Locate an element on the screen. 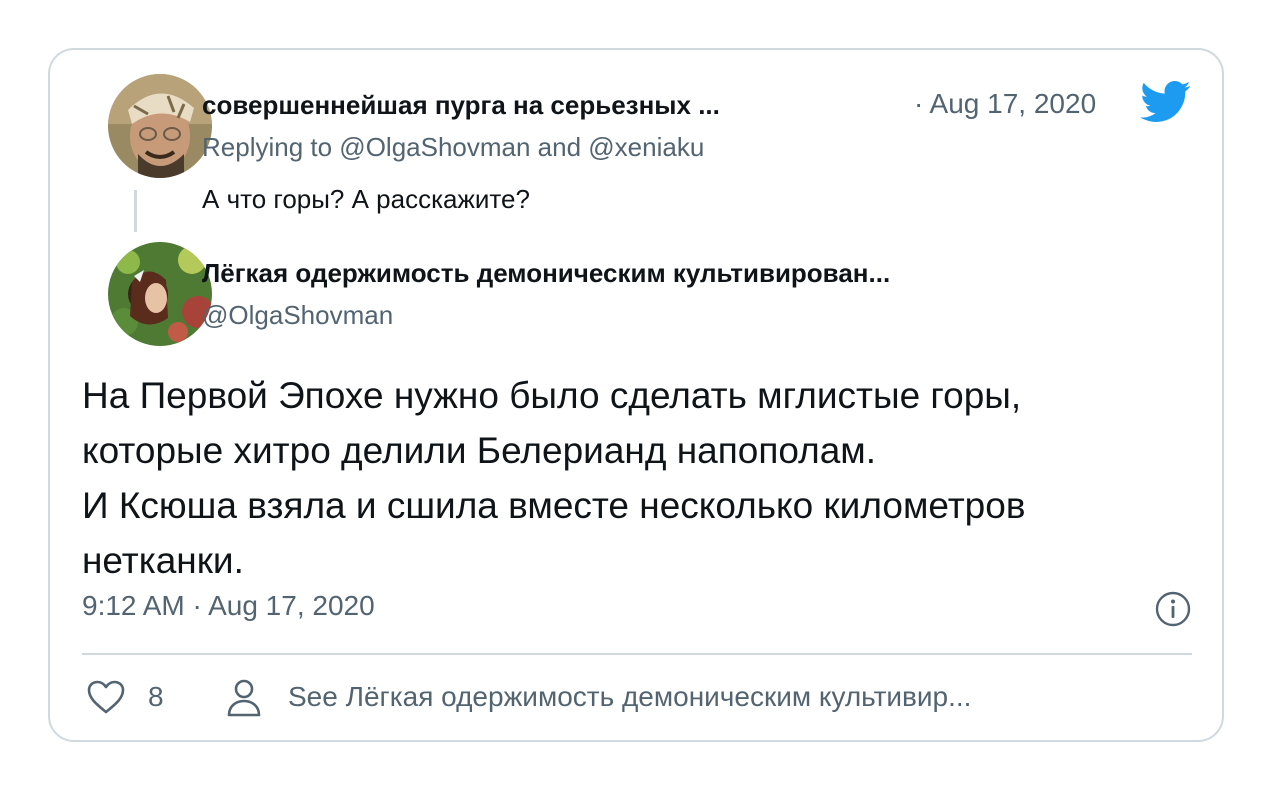 This screenshot has width=1280, height=804. divider is located at coordinates (637, 654).